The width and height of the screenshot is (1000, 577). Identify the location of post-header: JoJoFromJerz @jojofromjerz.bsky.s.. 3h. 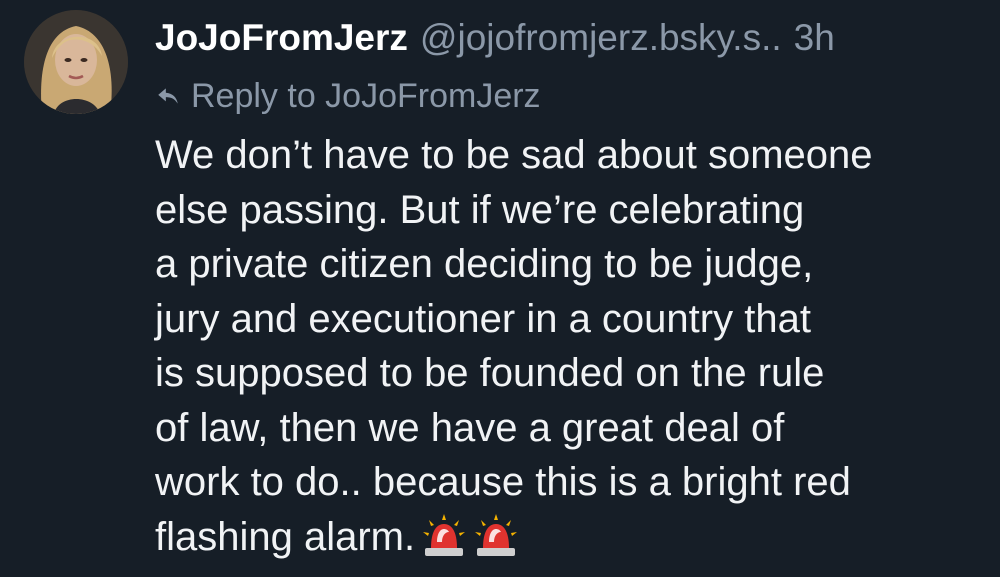
(495, 38).